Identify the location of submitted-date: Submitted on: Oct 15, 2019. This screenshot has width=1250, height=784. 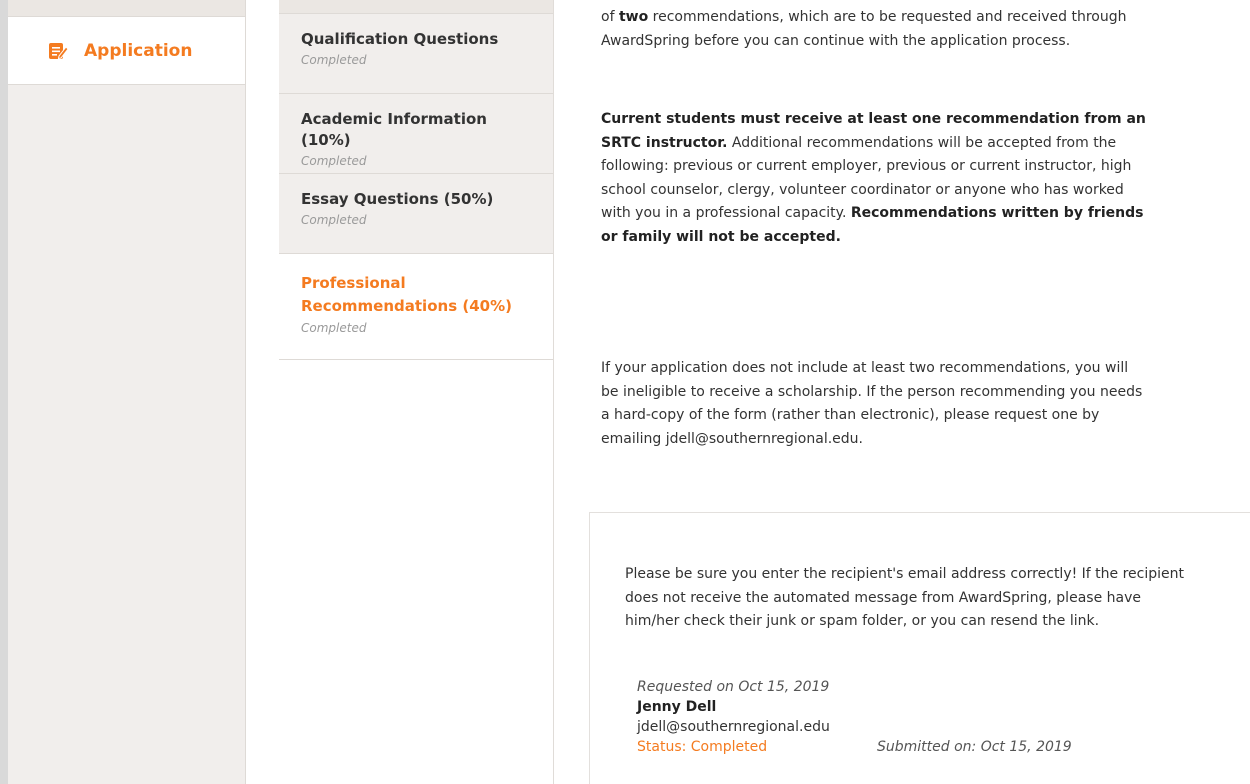
(974, 747).